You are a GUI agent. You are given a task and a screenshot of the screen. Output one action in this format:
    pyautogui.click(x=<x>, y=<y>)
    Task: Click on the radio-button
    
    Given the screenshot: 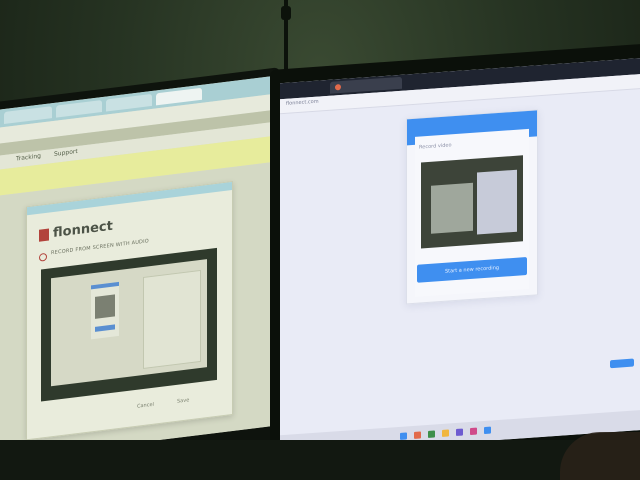 What is the action you would take?
    pyautogui.click(x=43, y=257)
    